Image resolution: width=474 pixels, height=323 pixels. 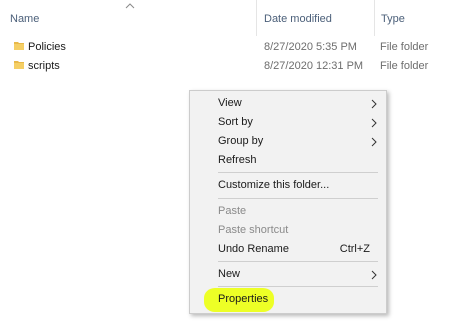 What do you see at coordinates (298, 19) in the screenshot?
I see `column-header-date-modified: Date modified` at bounding box center [298, 19].